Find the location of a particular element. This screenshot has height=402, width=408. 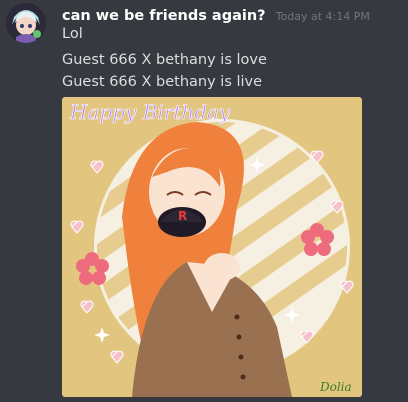

timestamp: Today at 4:14 PM is located at coordinates (323, 16).